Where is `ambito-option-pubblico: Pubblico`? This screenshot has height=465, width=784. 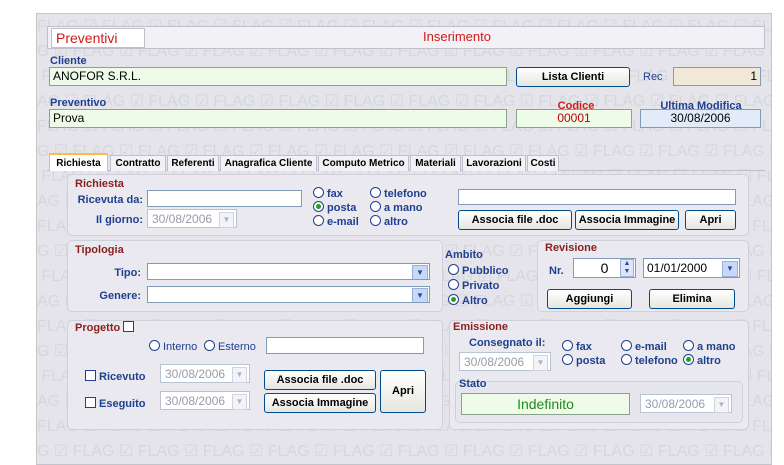
ambito-option-pubblico: Pubblico is located at coordinates (478, 270).